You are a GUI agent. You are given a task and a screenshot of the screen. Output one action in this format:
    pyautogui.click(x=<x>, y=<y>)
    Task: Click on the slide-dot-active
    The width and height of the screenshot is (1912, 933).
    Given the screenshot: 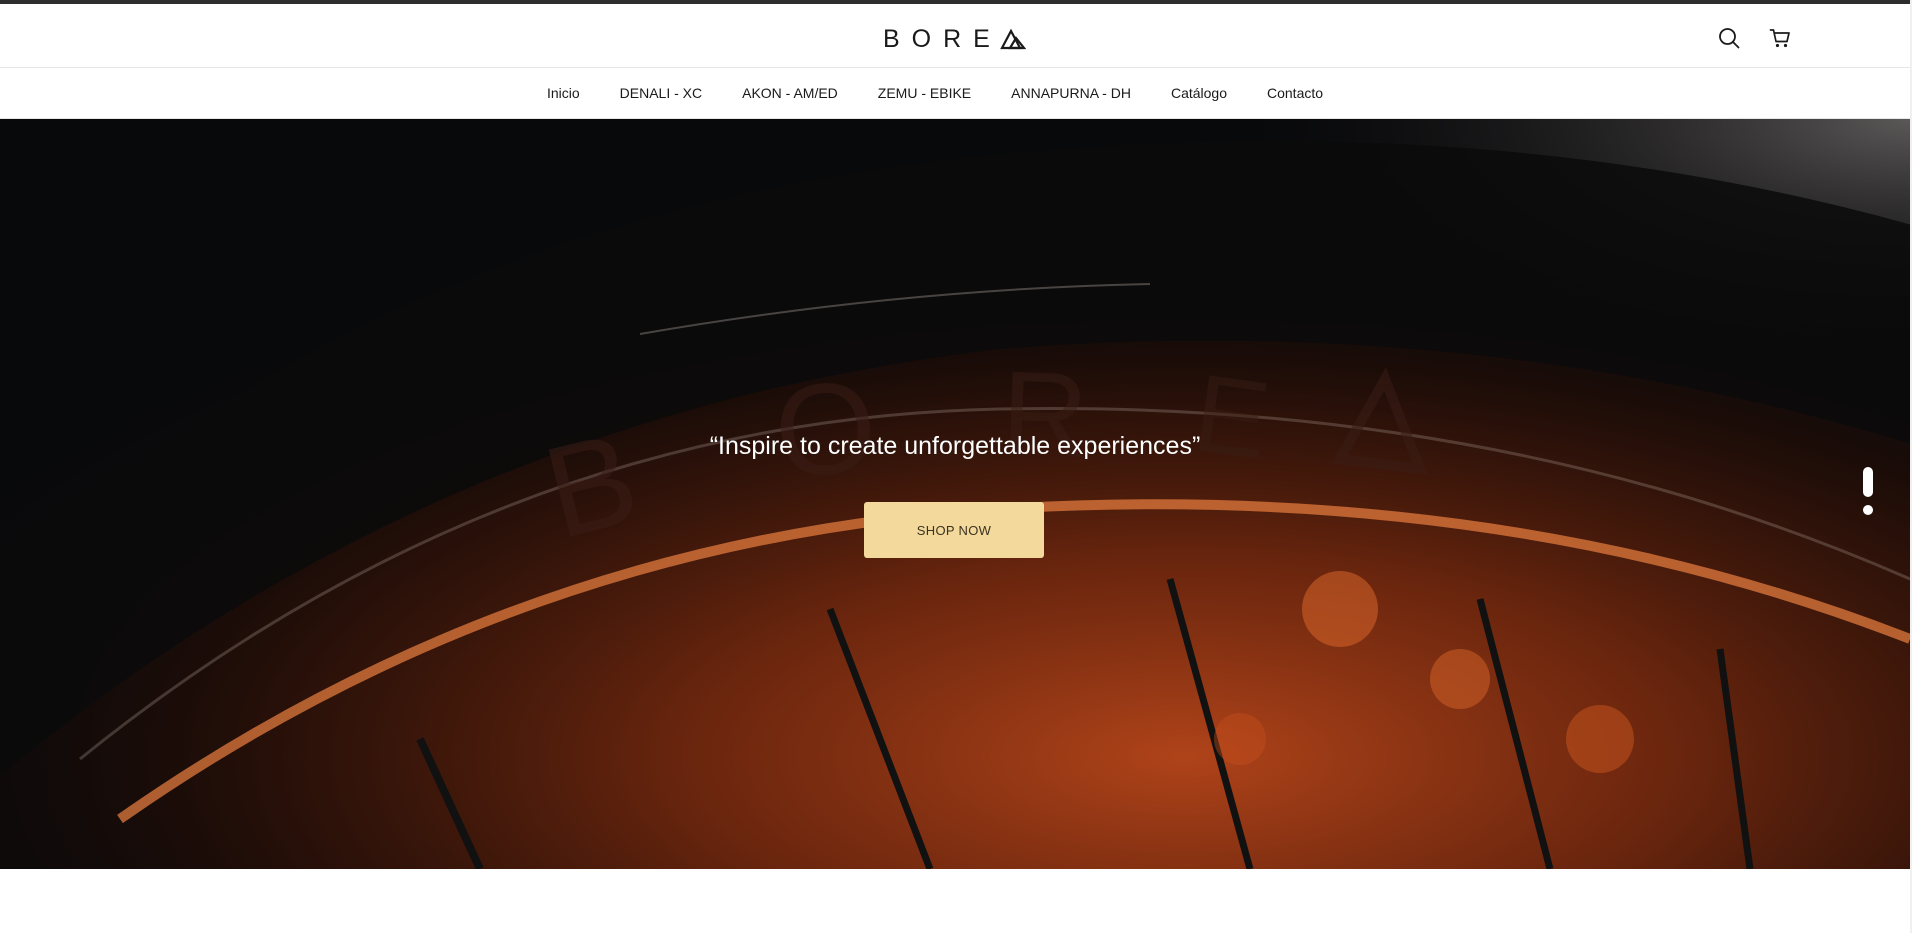 What is the action you would take?
    pyautogui.click(x=1868, y=482)
    